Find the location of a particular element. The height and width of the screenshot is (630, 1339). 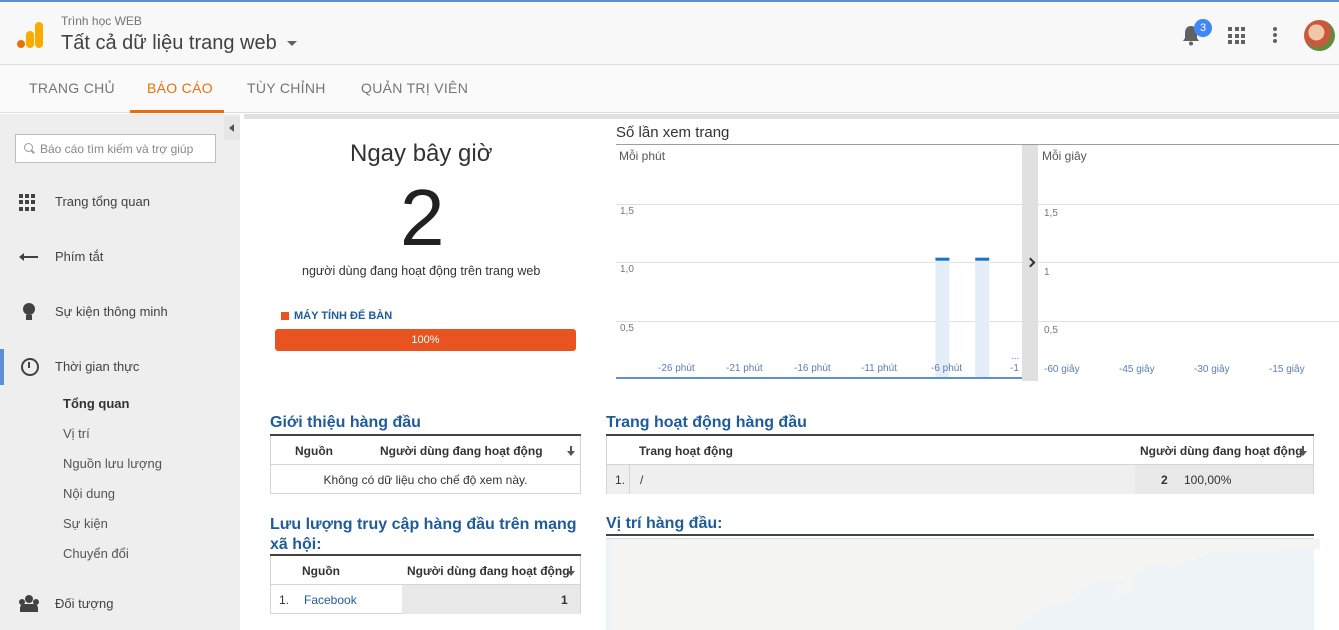

sidebar-item-label: Sự kiện thông minh is located at coordinates (111, 311).